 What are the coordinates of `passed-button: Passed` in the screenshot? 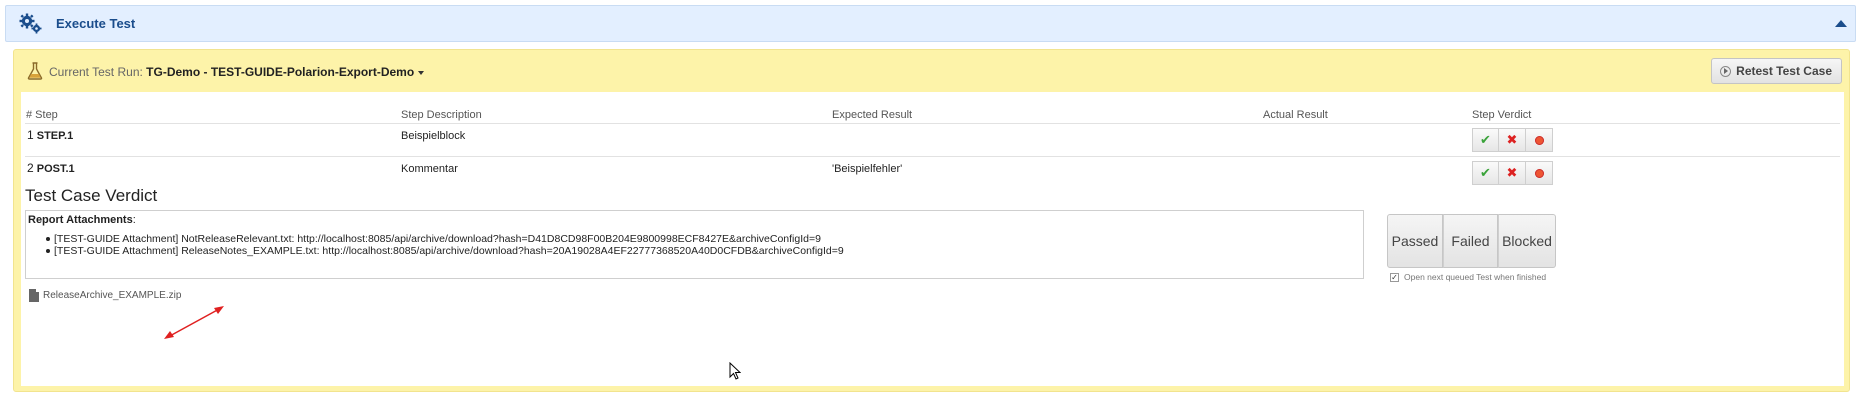 It's located at (1415, 241).